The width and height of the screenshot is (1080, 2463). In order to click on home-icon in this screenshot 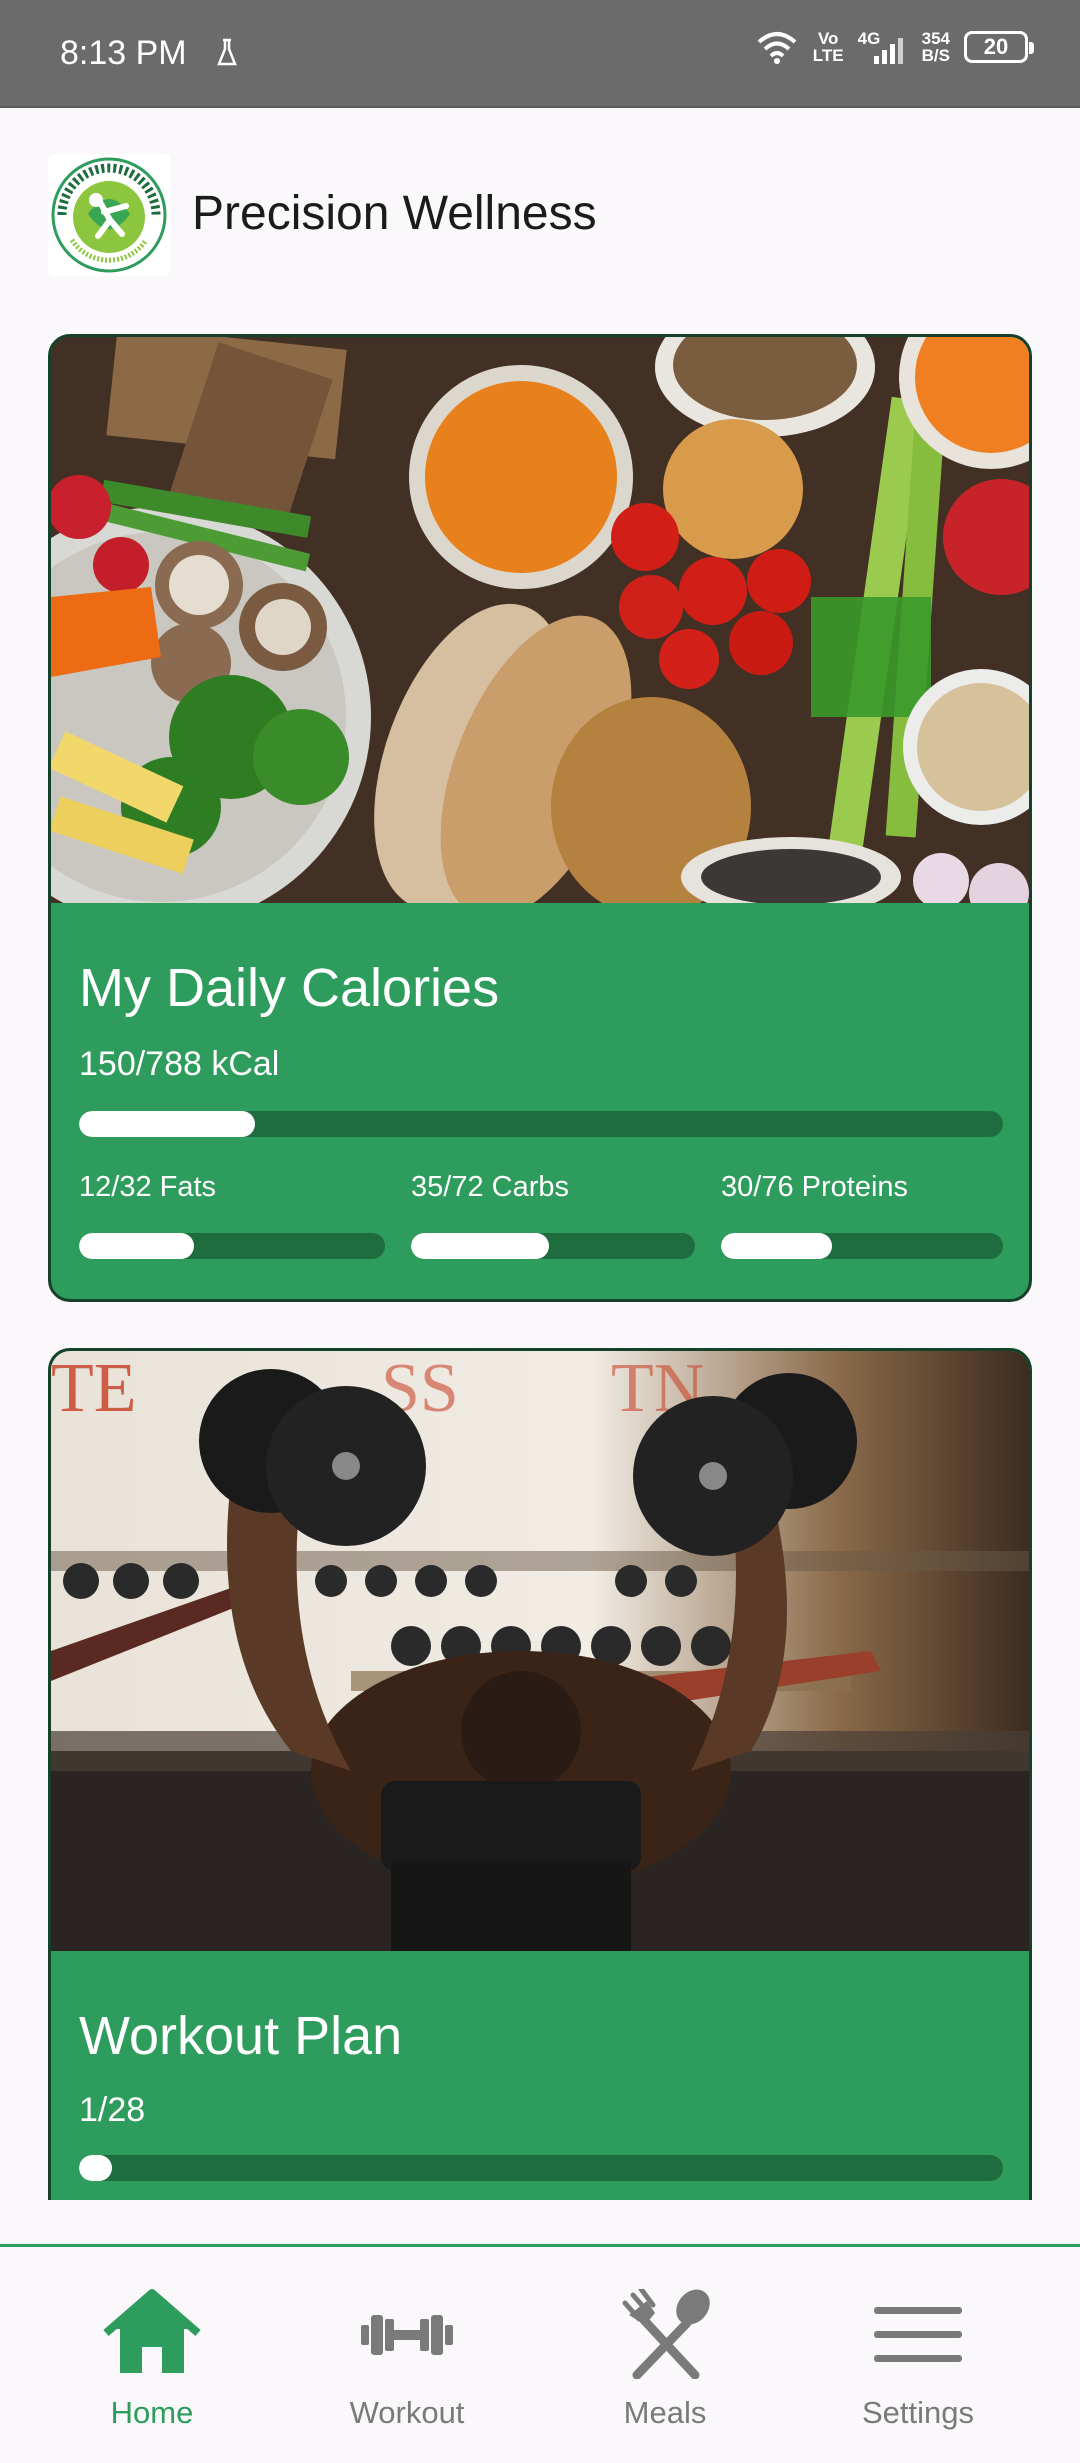, I will do `click(152, 2331)`.